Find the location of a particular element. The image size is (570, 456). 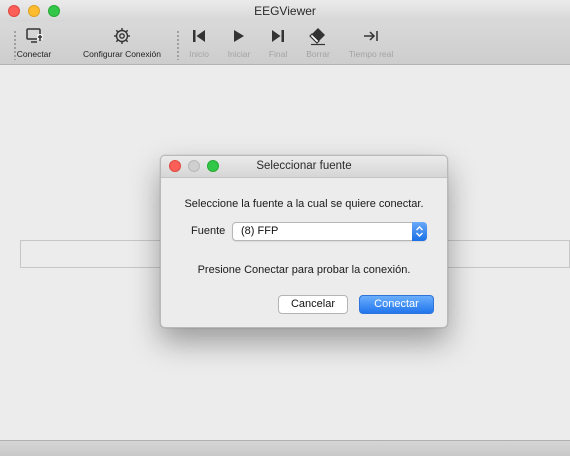

connect-monitor-icon is located at coordinates (34, 36).